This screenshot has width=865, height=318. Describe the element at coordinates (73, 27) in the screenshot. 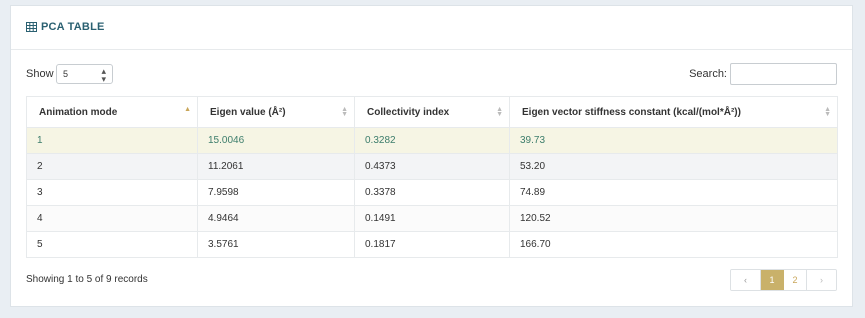

I see `panel-title-text: PCA TABLE` at that location.